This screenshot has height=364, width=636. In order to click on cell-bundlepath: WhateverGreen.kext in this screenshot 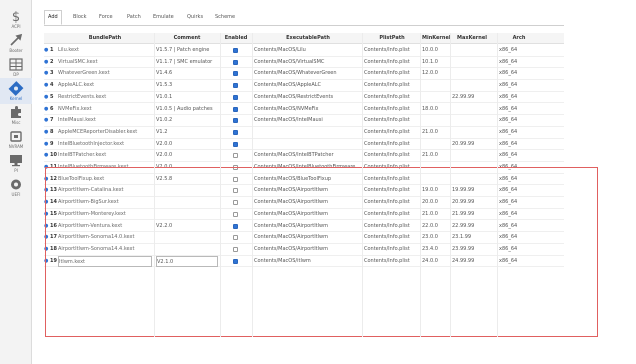, I will do `click(105, 73)`.